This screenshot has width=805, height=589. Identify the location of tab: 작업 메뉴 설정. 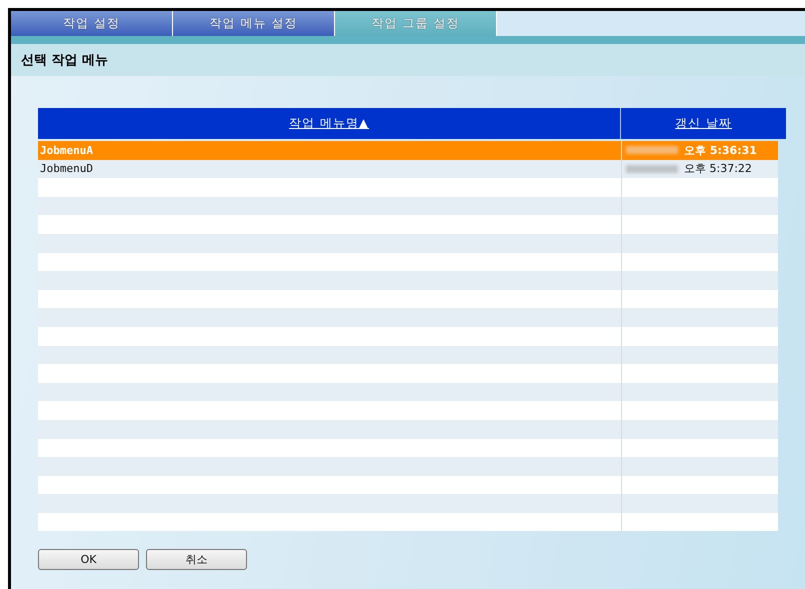
(254, 23).